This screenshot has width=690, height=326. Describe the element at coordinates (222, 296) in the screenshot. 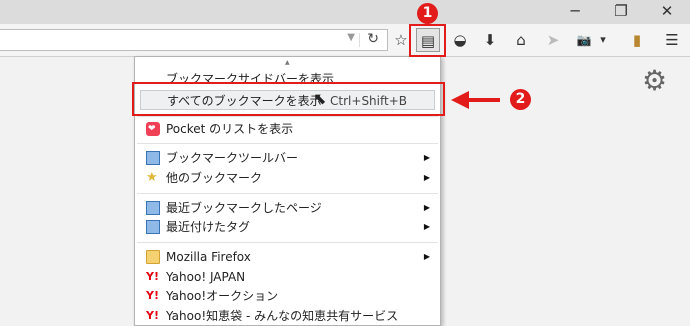

I see `menu-item-label: Yahoo!オークション` at that location.